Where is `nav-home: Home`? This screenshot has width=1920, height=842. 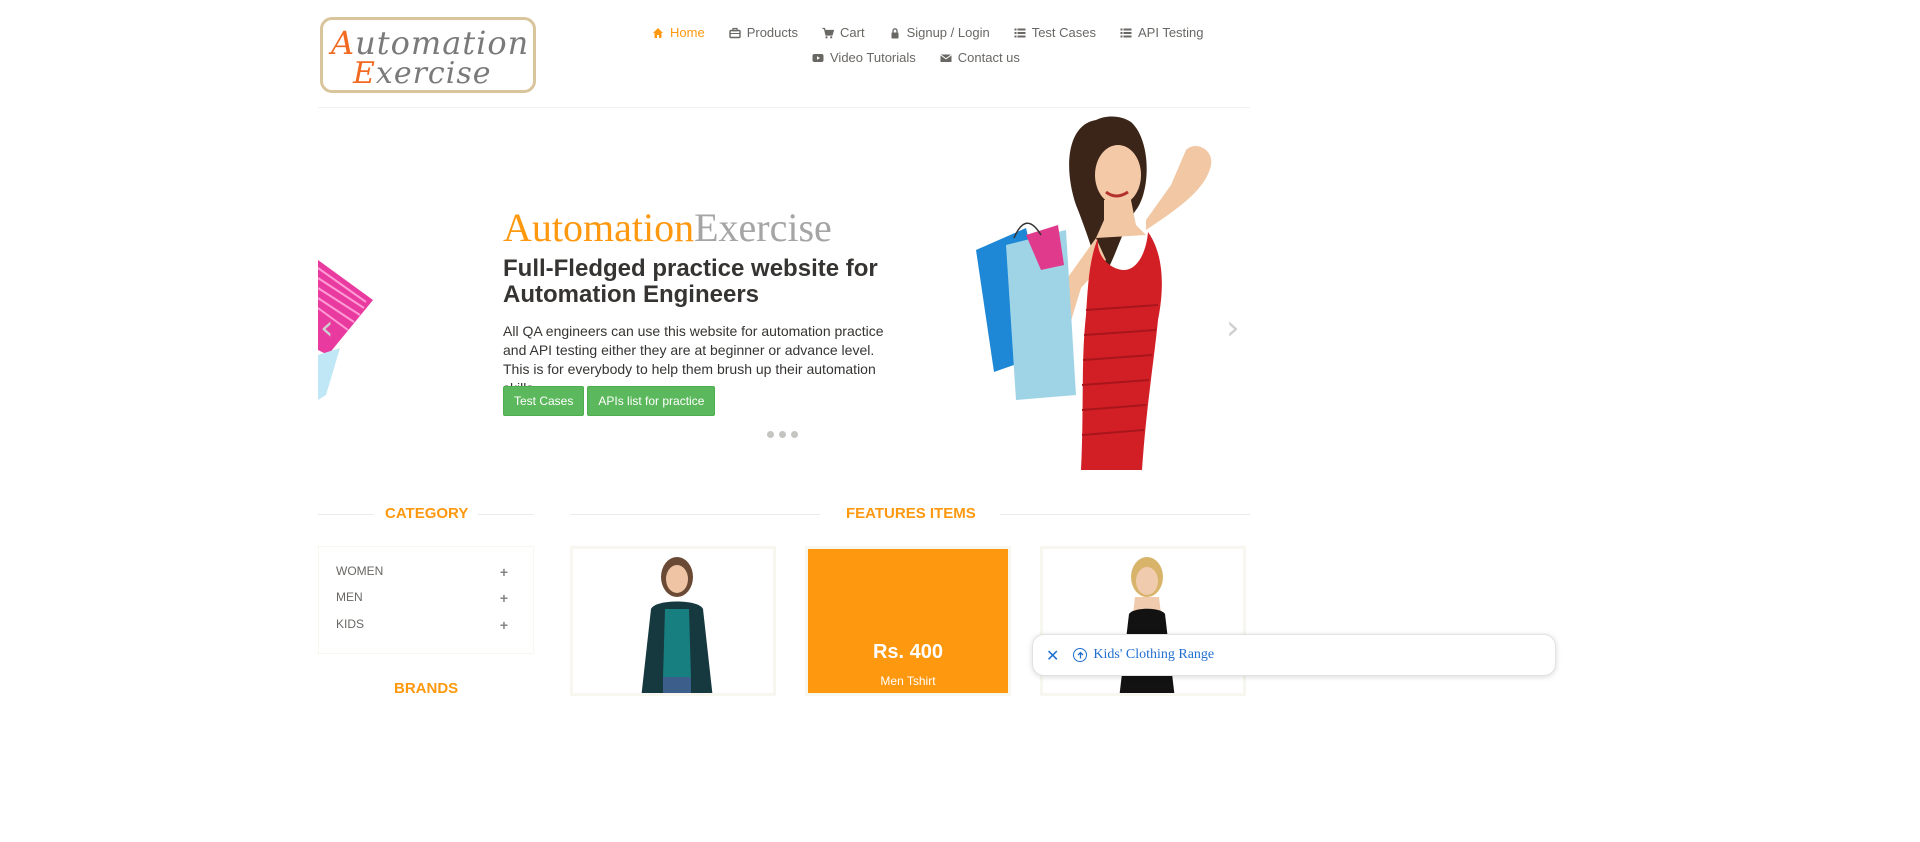 nav-home: Home is located at coordinates (678, 32).